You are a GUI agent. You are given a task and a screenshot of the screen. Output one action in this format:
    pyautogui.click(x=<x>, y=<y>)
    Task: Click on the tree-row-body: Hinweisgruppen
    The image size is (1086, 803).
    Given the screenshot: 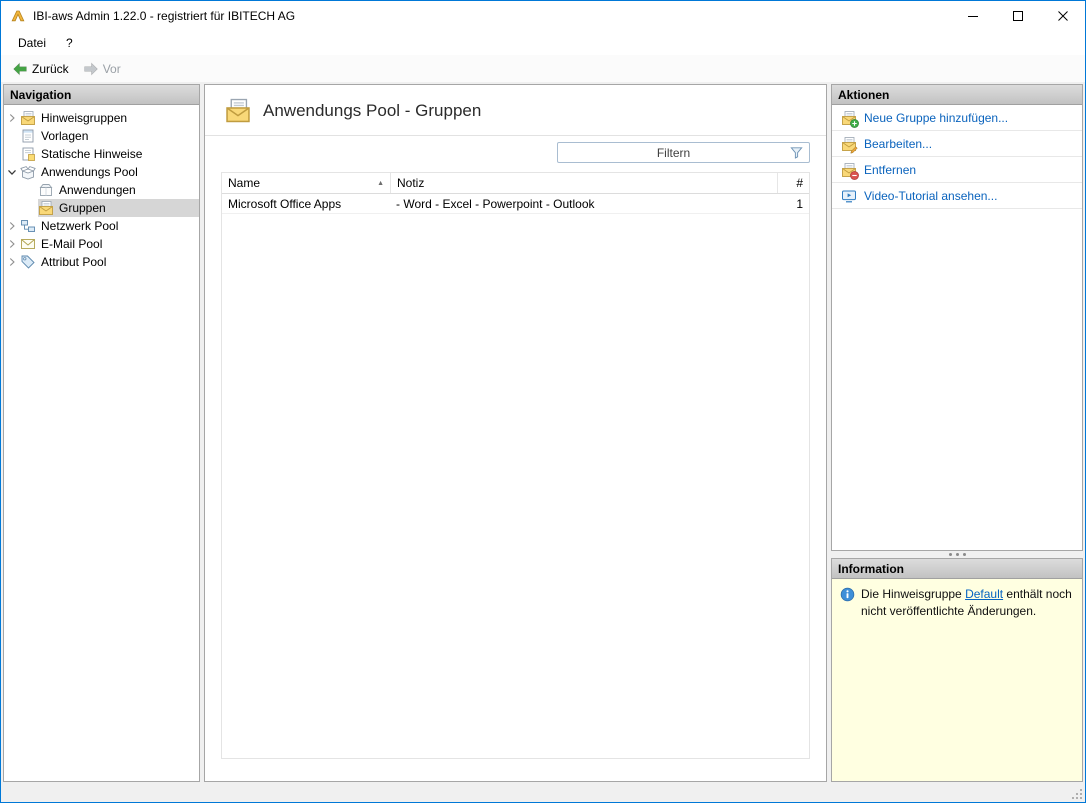 What is the action you would take?
    pyautogui.click(x=109, y=118)
    